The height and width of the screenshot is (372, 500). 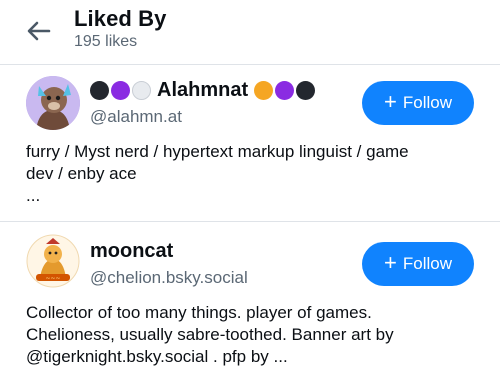 I want to click on display-name: Alahmnat, so click(x=202, y=90).